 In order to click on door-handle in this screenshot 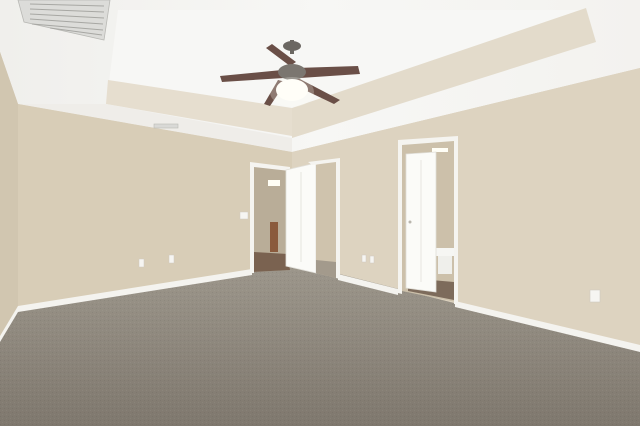, I will do `click(410, 222)`.